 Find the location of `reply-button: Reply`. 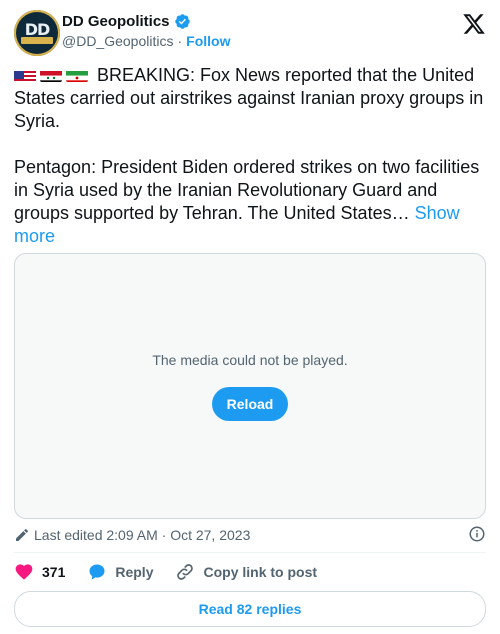

reply-button: Reply is located at coordinates (120, 572).